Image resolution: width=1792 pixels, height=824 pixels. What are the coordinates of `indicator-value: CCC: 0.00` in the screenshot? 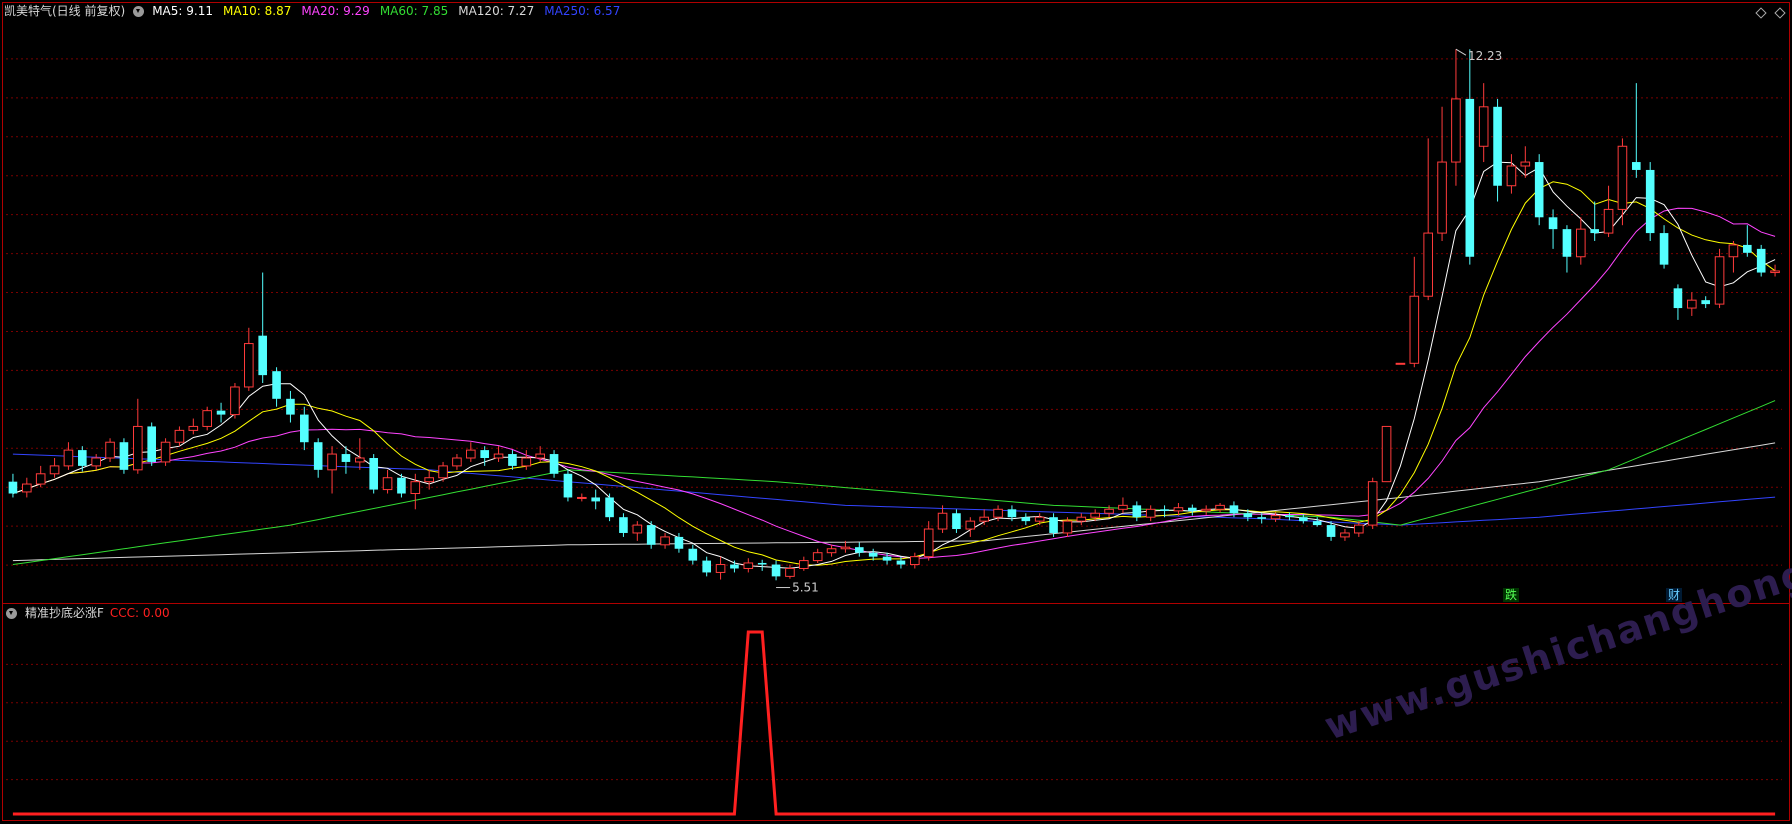 It's located at (139, 613).